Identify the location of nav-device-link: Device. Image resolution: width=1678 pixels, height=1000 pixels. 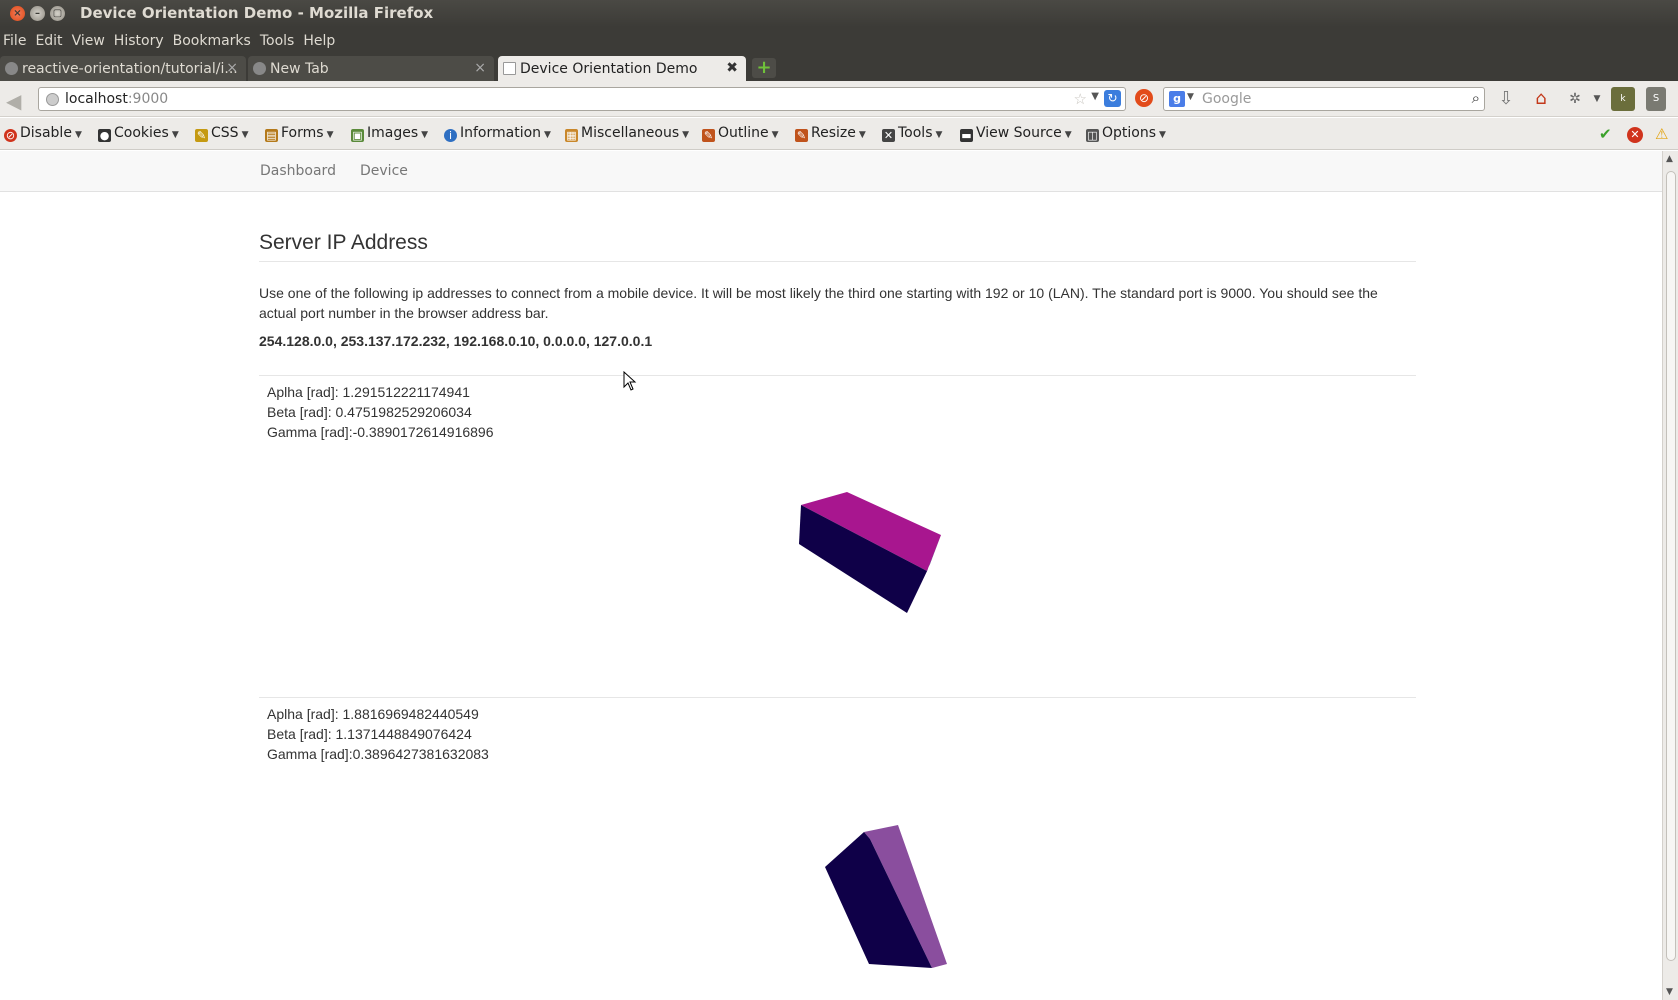
(384, 171).